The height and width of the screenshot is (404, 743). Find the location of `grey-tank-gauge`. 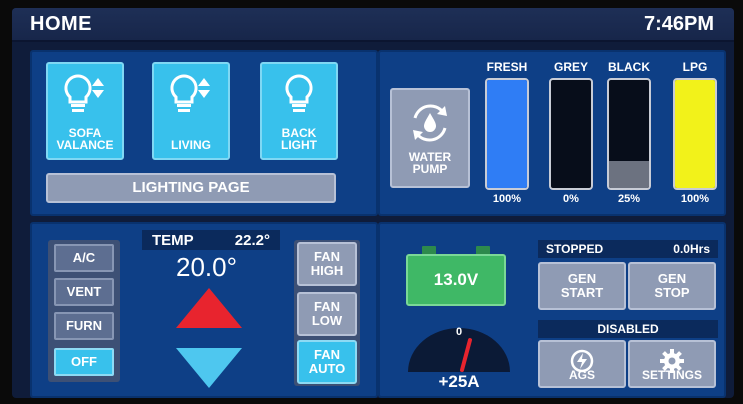

grey-tank-gauge is located at coordinates (571, 134).